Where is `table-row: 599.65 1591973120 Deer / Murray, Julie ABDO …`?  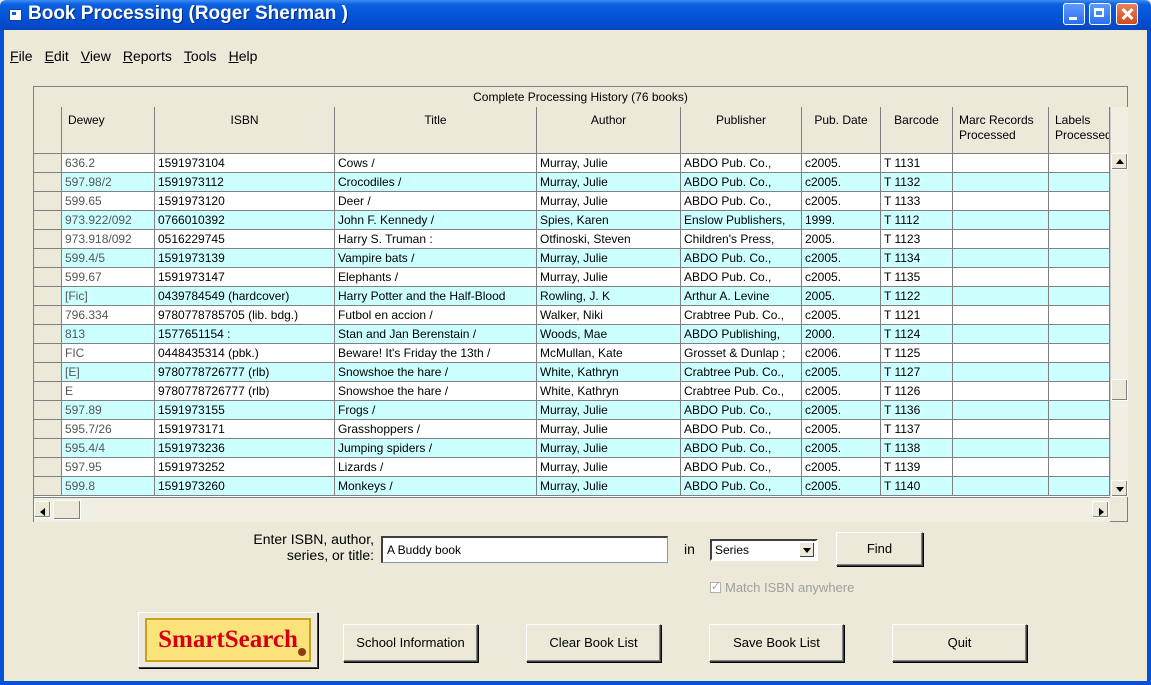
table-row: 599.65 1591973120 Deer / Murray, Julie ABDO … is located at coordinates (572, 201).